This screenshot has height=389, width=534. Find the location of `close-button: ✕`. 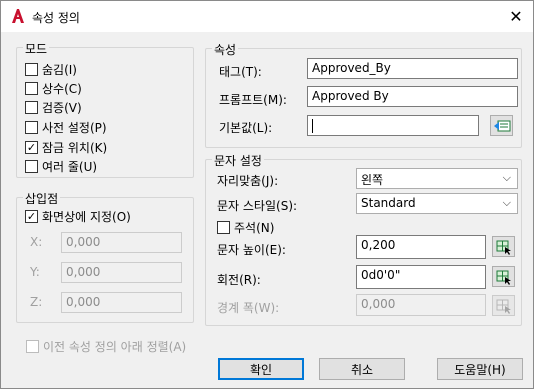

close-button: ✕ is located at coordinates (516, 16).